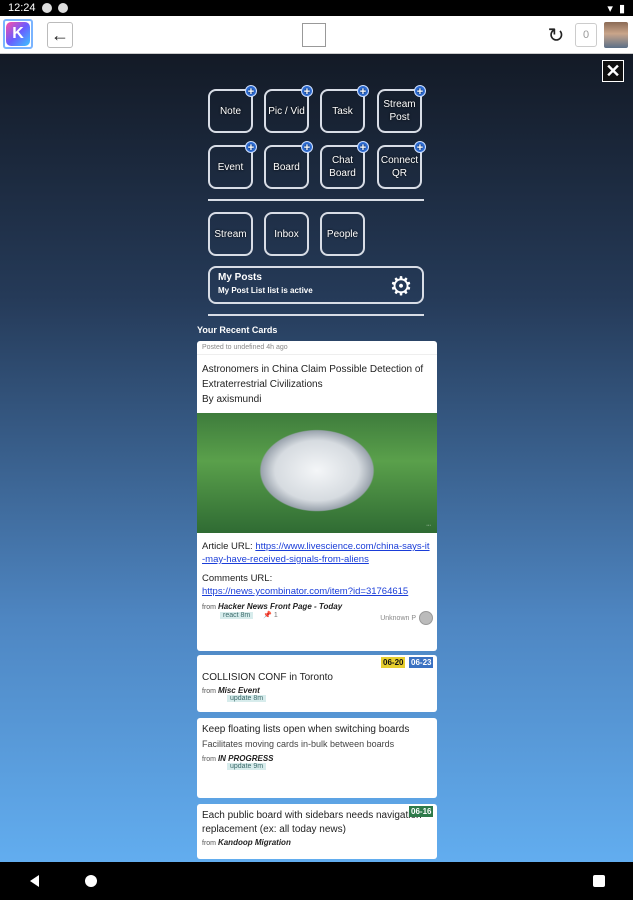 This screenshot has height=900, width=633. I want to click on new-task-label: Task, so click(342, 111).